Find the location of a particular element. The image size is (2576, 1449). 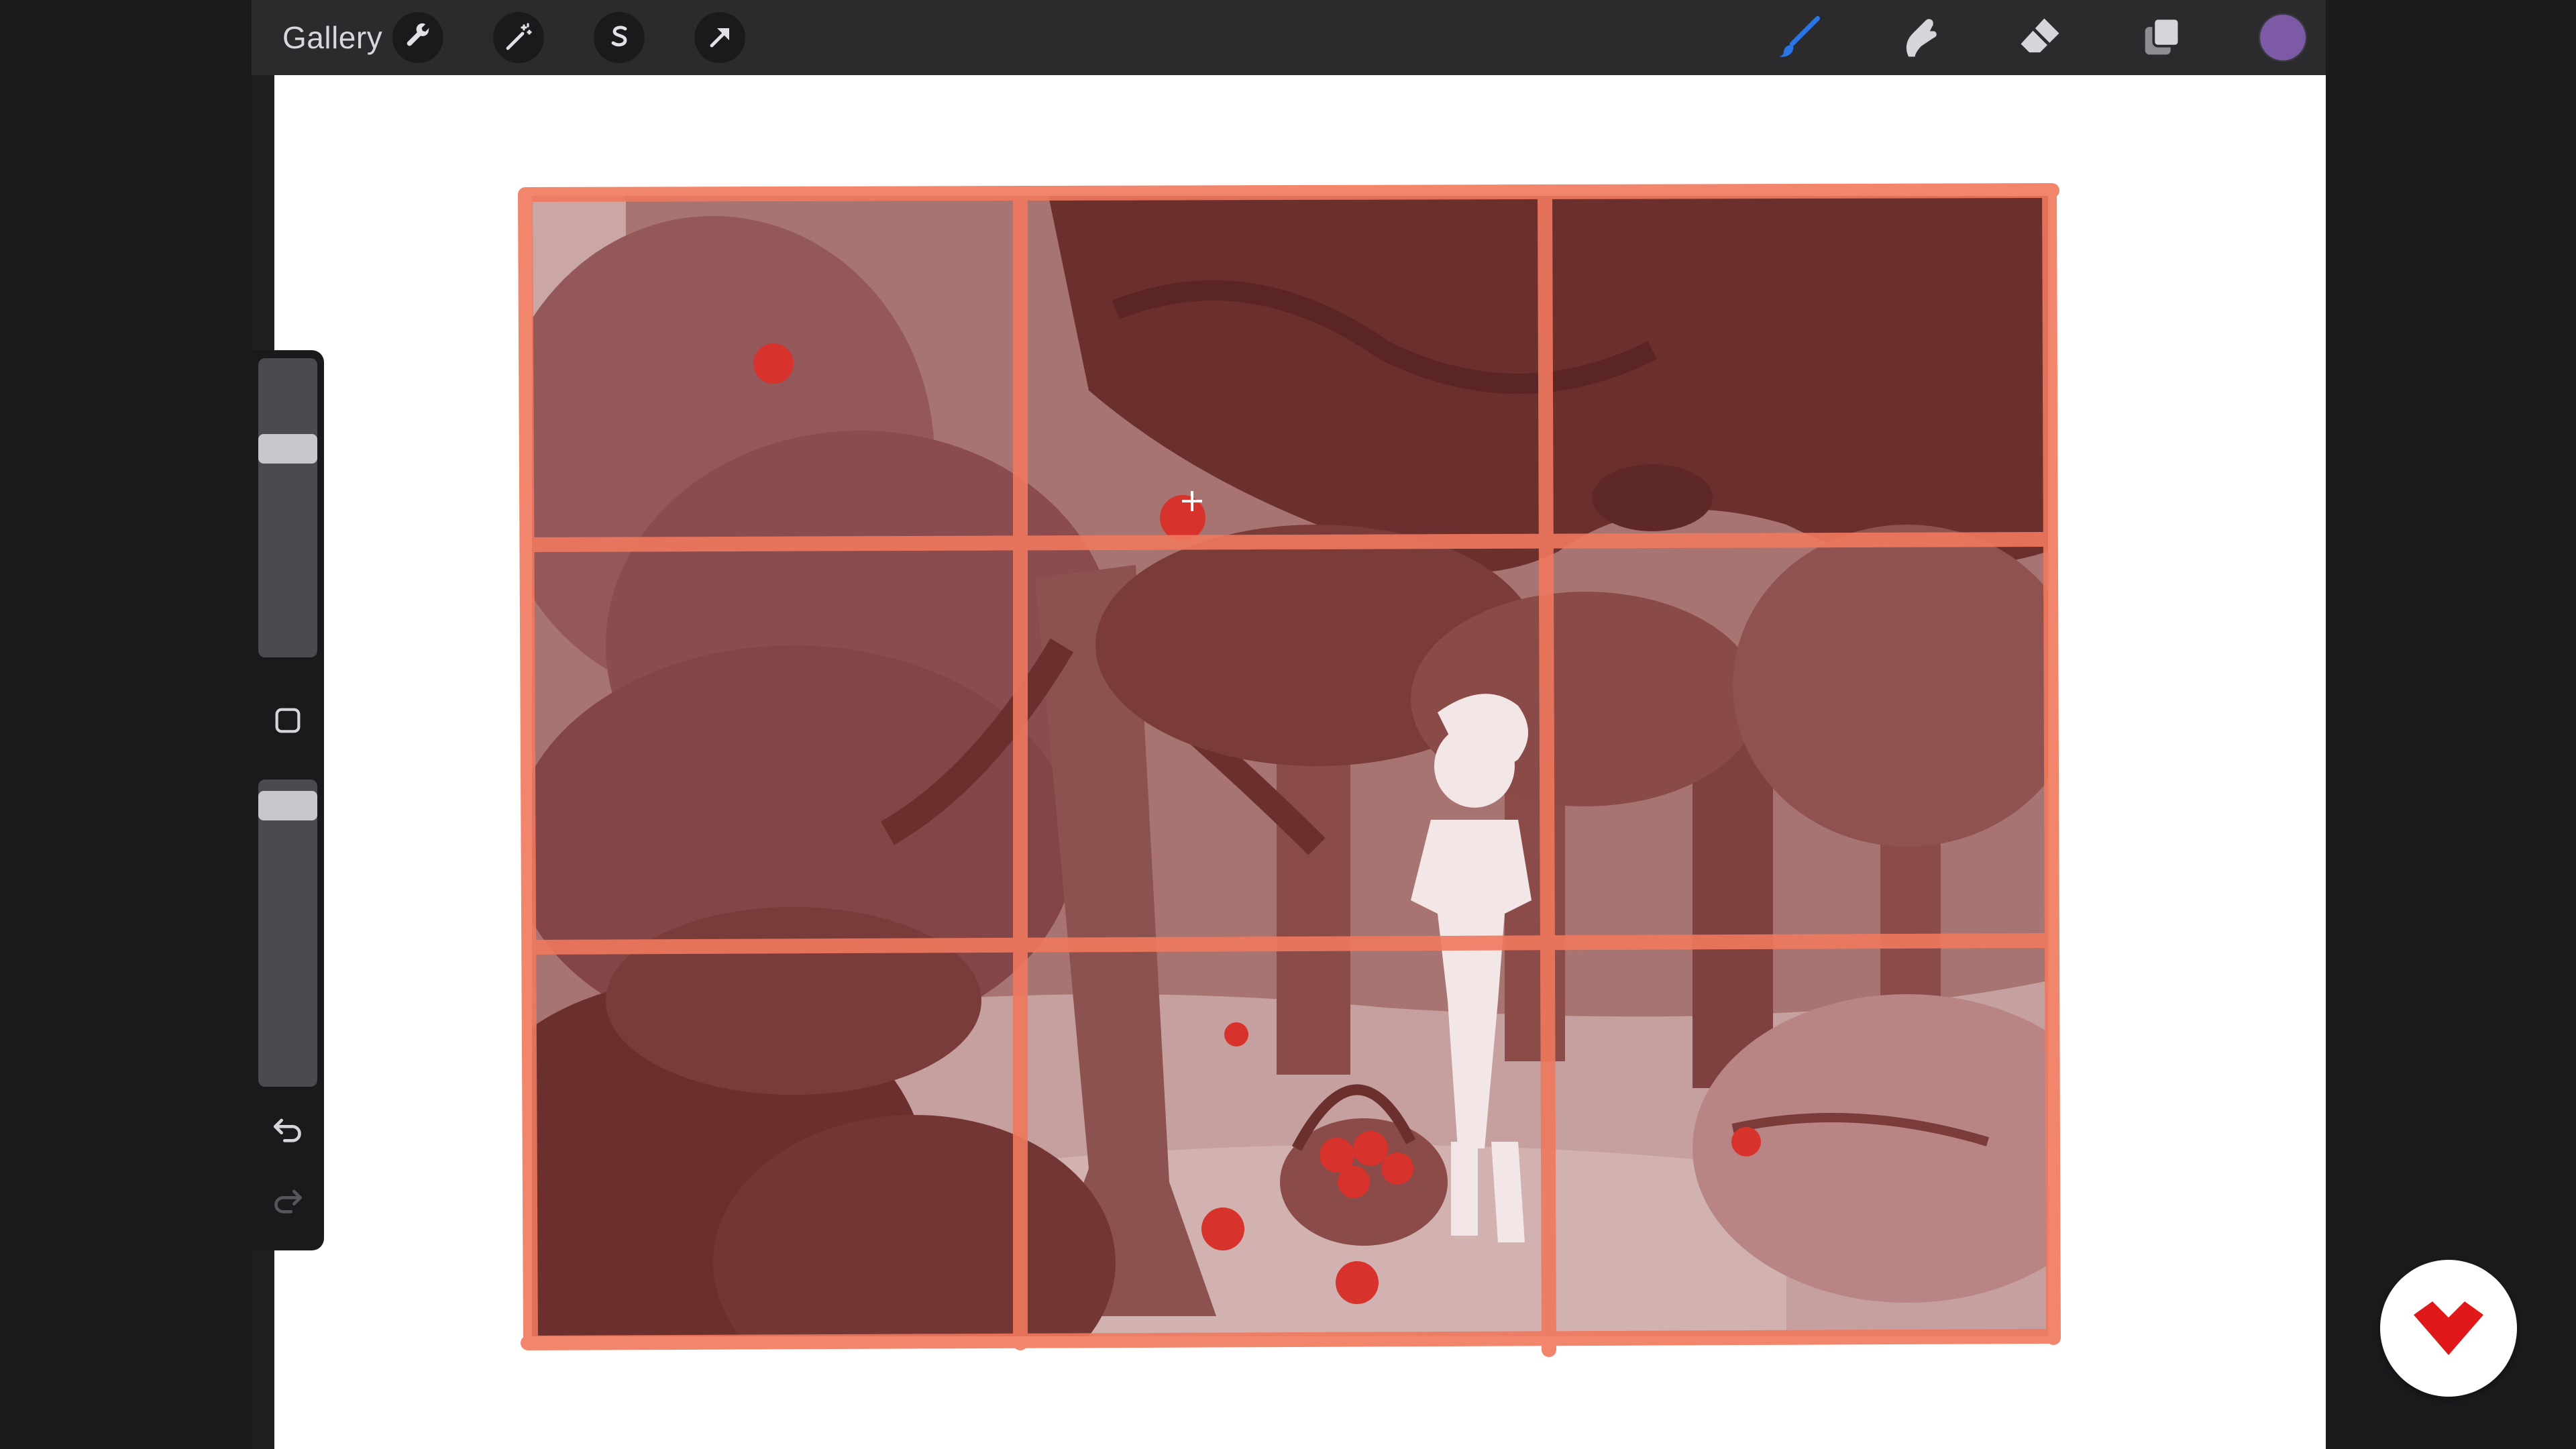

eraser-icon is located at coordinates (2040, 35).